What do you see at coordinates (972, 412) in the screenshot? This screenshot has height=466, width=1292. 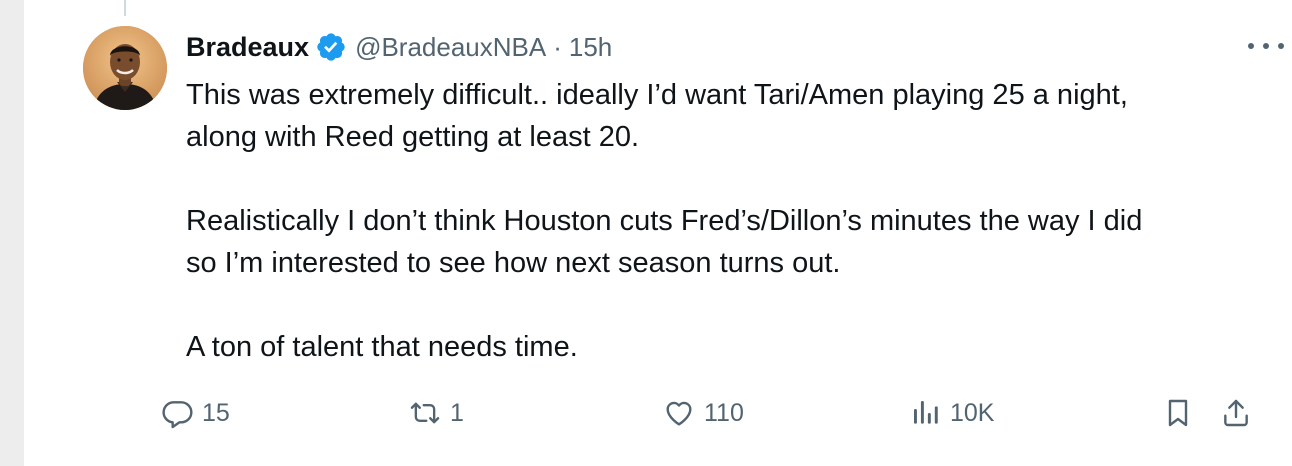 I see `view-count: 10K` at bounding box center [972, 412].